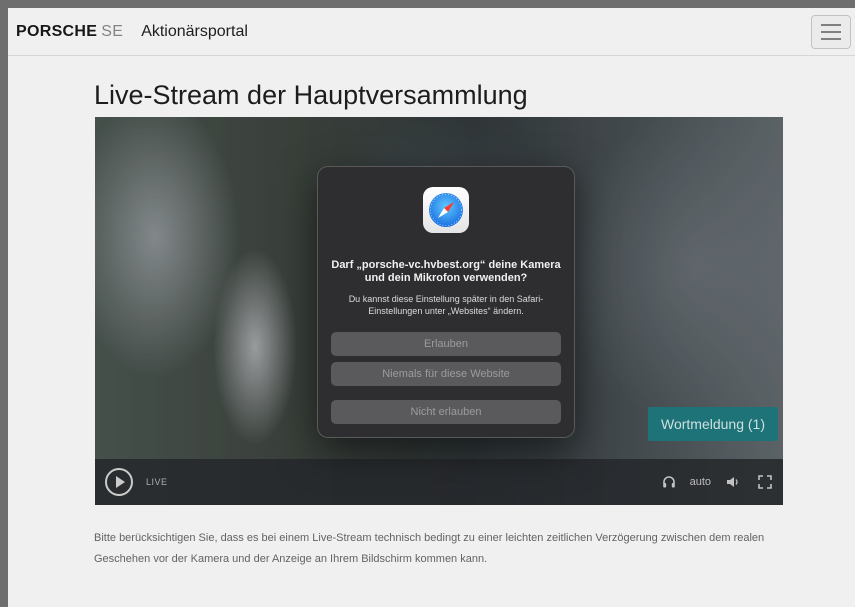 The image size is (855, 607). Describe the element at coordinates (57, 31) in the screenshot. I see `brand-main: PORSCHE` at that location.